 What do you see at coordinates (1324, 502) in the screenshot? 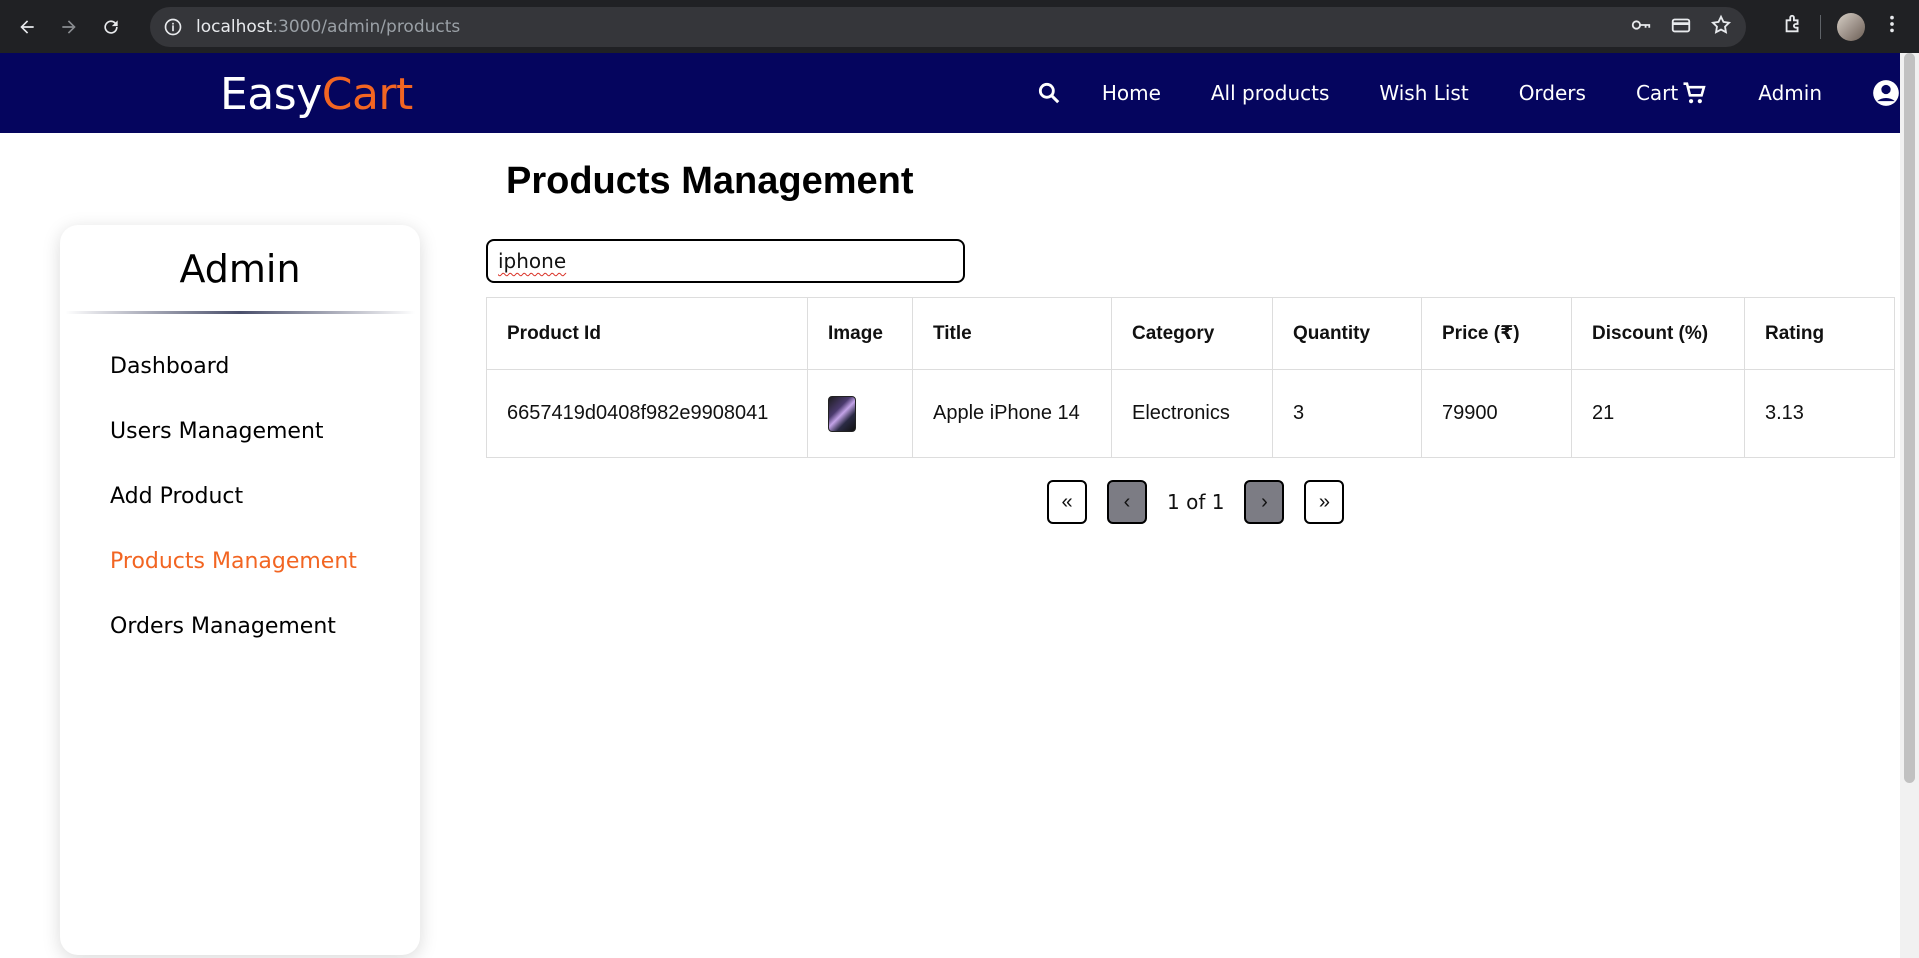
I see `last-page-button: »` at bounding box center [1324, 502].